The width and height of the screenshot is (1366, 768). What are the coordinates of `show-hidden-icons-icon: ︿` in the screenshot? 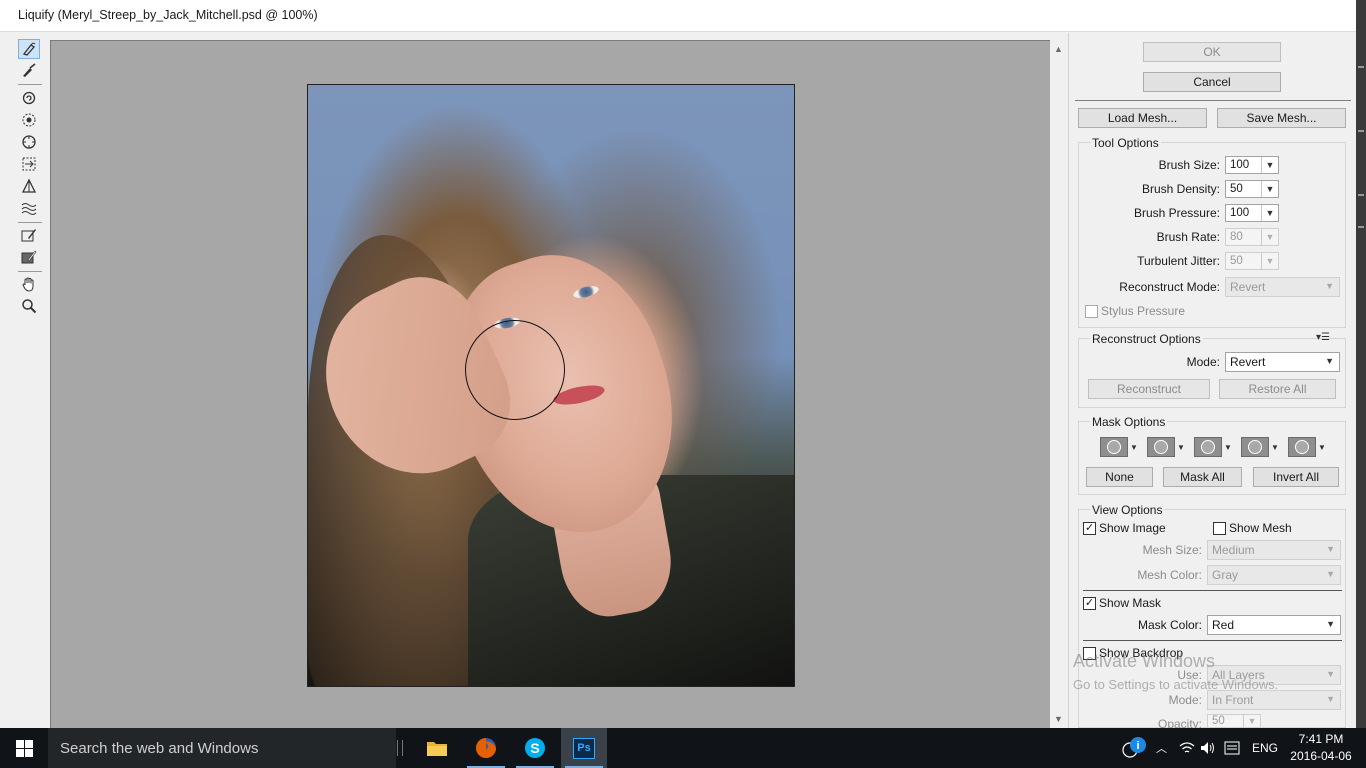 It's located at (1161, 748).